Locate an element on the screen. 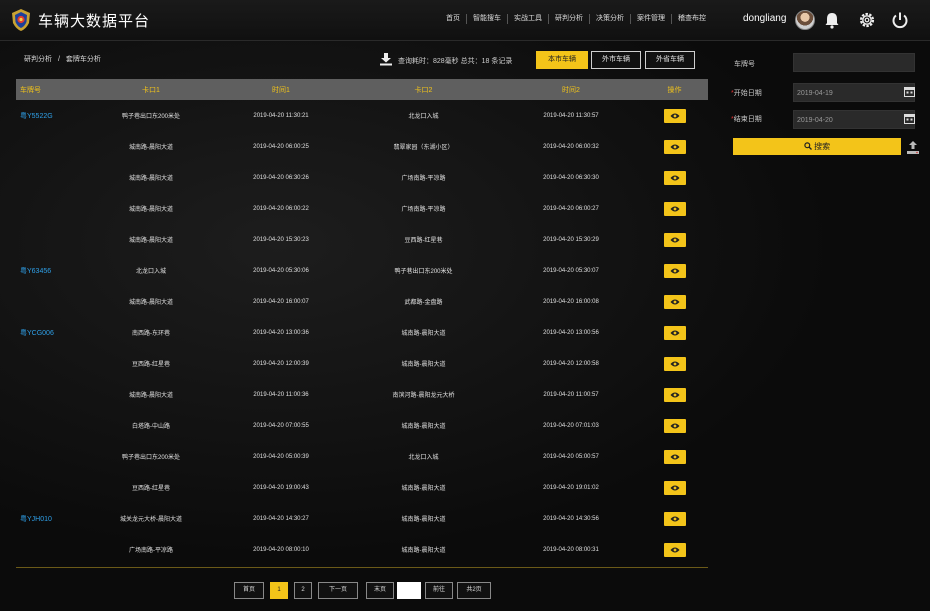  cell-time-1: 2019-04-20 06:00:22 is located at coordinates (281, 208).